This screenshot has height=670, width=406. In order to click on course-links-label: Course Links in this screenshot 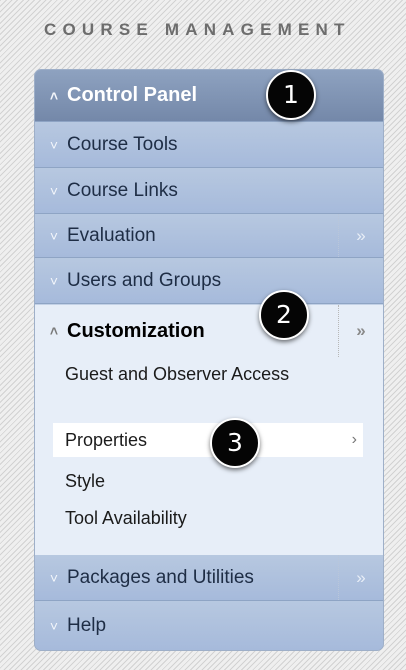, I will do `click(122, 190)`.